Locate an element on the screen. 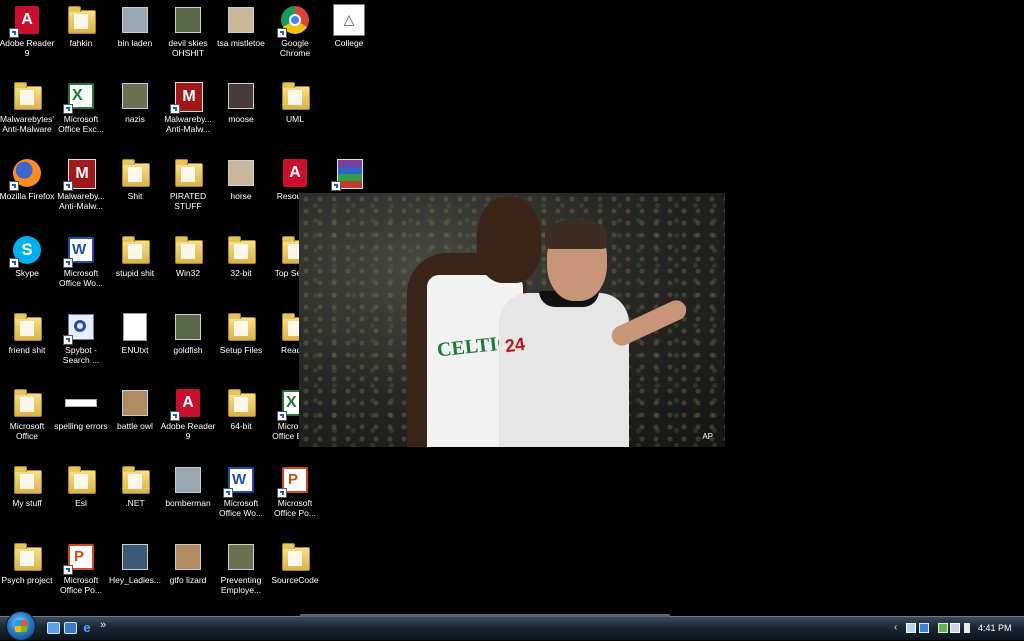 This screenshot has height=641, width=1024. desktop-icon-label: Malwarebytes' Anti-Malware is located at coordinates (27, 124).